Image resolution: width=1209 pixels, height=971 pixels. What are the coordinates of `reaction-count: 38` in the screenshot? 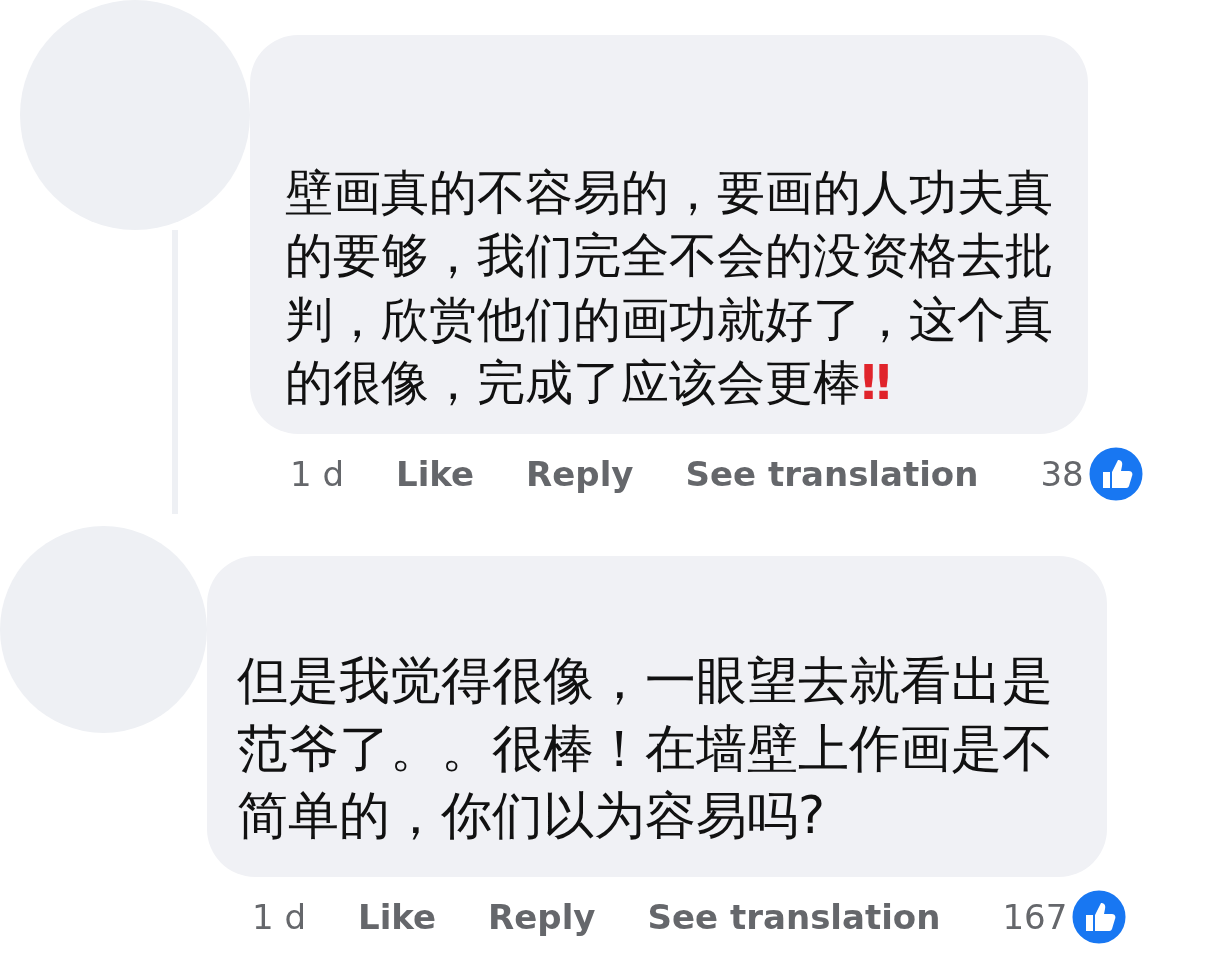 It's located at (1062, 474).